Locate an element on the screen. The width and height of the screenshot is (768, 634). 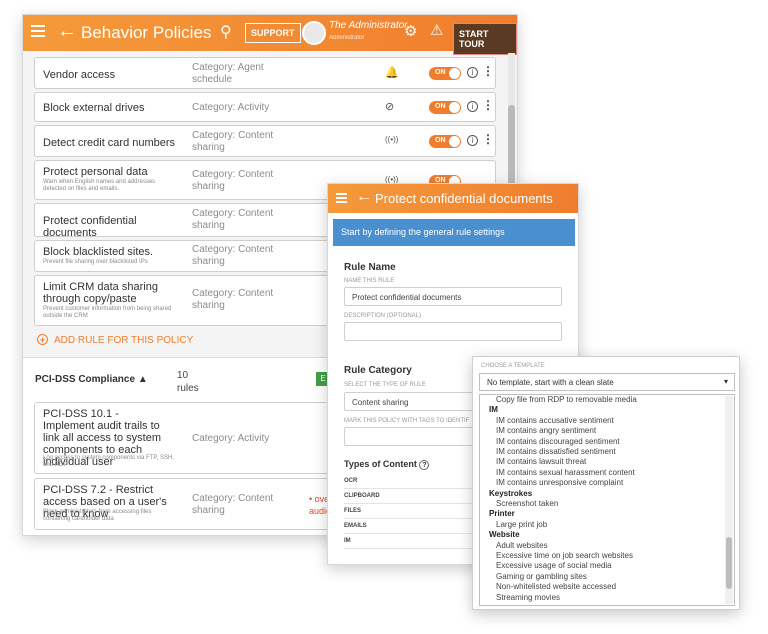
editor-top-bar: ← Protect confidential documents is located at coordinates (453, 198).